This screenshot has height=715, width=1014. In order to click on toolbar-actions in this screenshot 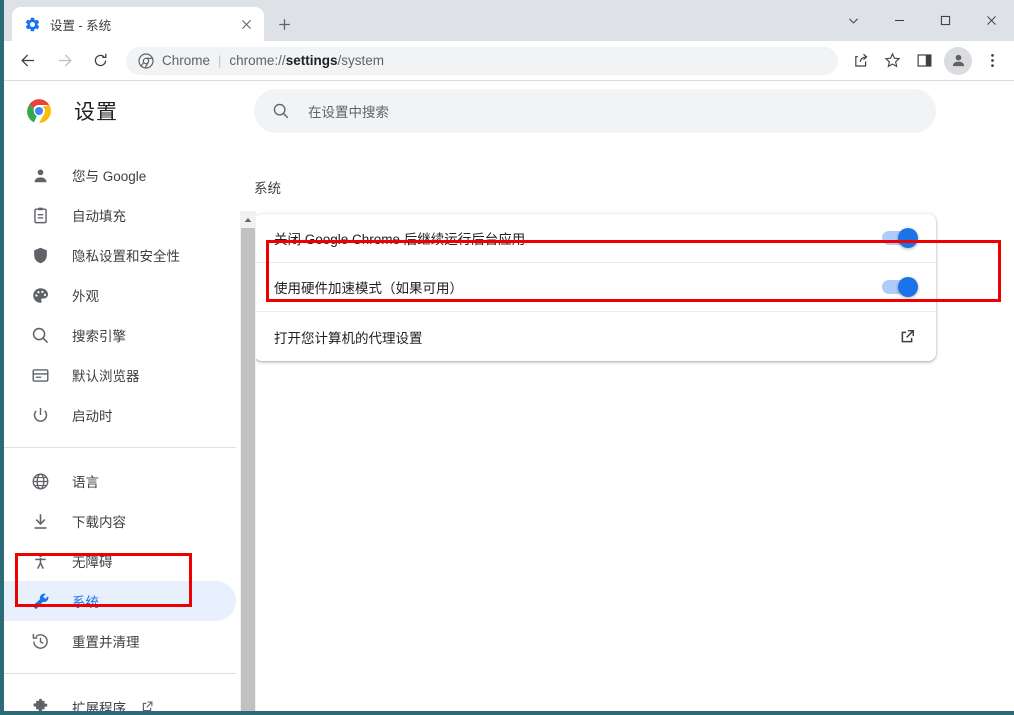, I will do `click(926, 61)`.